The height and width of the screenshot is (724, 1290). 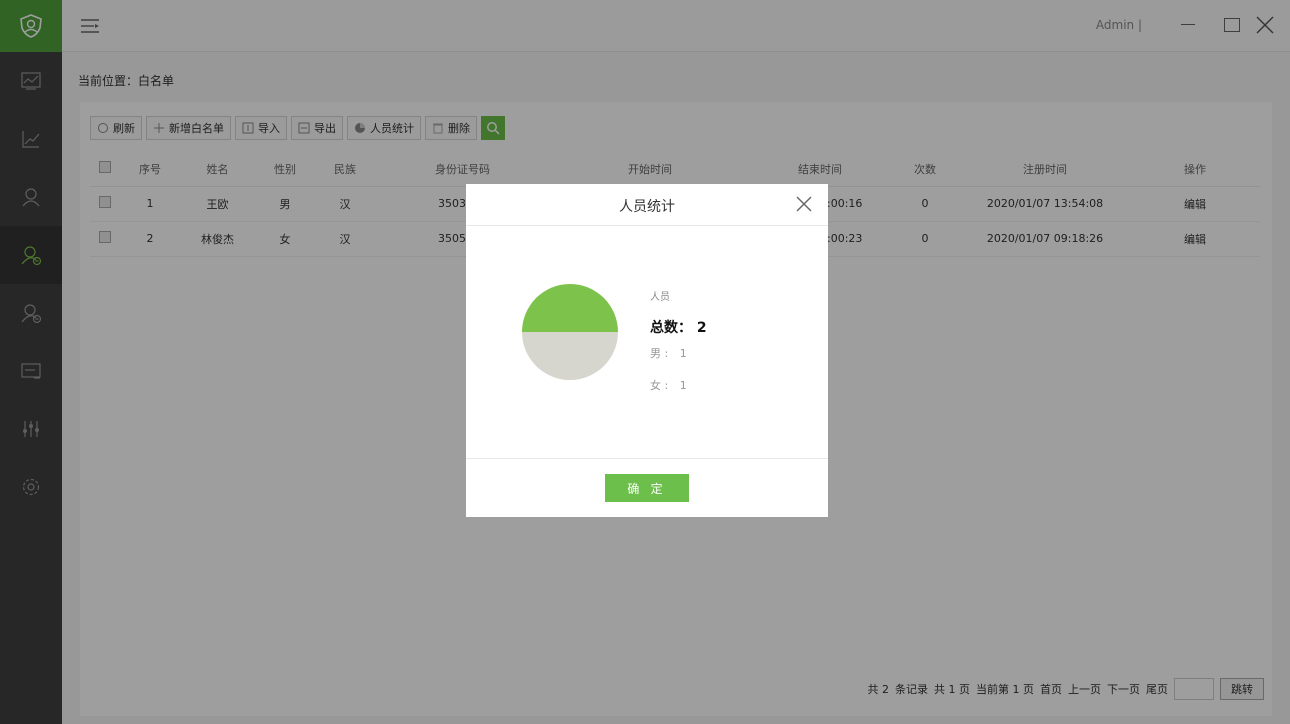 I want to click on dialog-header: 人员统计, so click(x=647, y=205).